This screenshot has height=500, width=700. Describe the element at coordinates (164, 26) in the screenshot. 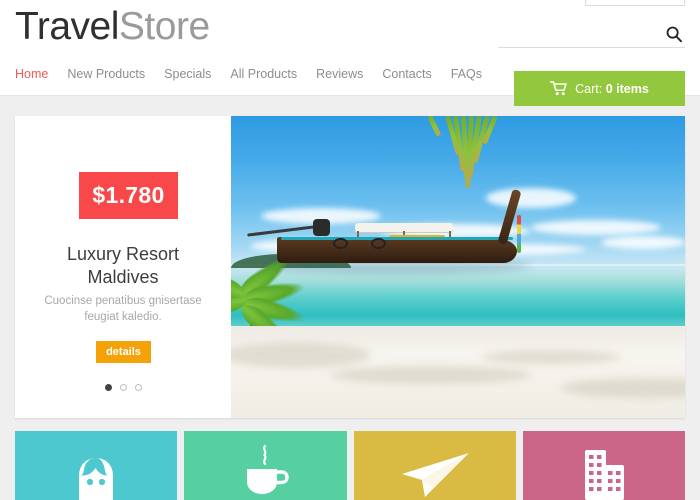

I see `logo-secondary-text: Store` at that location.